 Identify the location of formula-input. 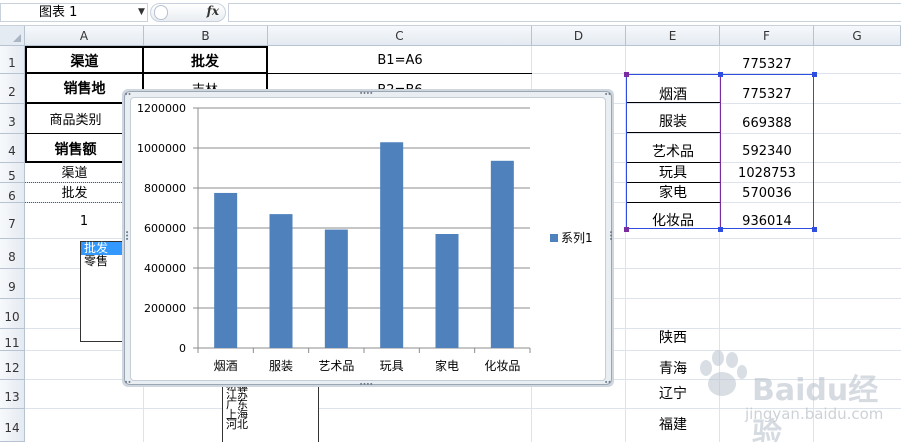
(564, 12).